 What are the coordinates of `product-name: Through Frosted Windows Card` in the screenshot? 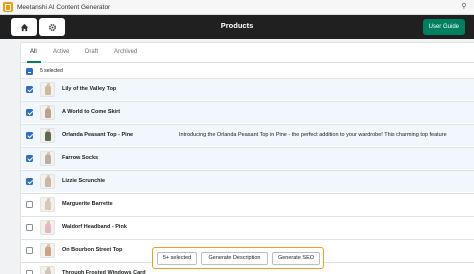 It's located at (104, 272).